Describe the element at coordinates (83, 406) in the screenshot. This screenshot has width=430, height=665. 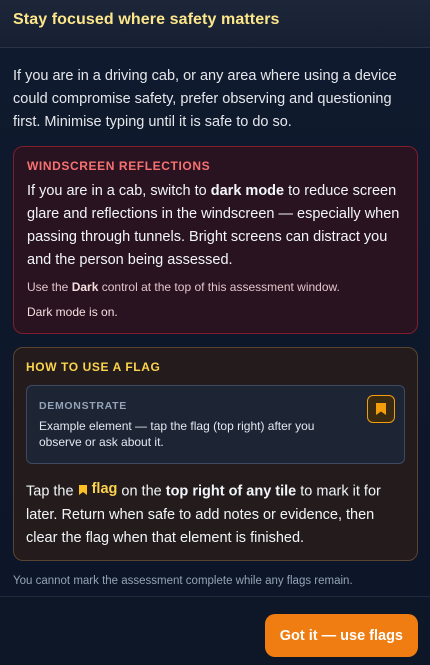
I see `demo-label: DEMONSTRATE` at that location.